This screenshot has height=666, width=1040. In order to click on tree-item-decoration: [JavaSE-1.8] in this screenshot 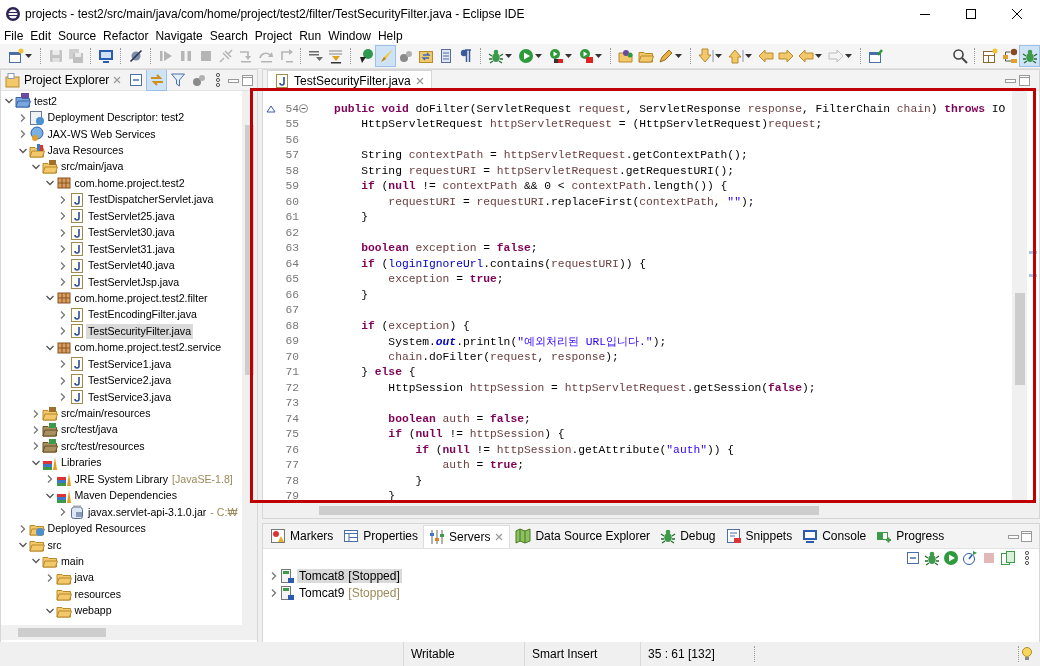, I will do `click(203, 479)`.